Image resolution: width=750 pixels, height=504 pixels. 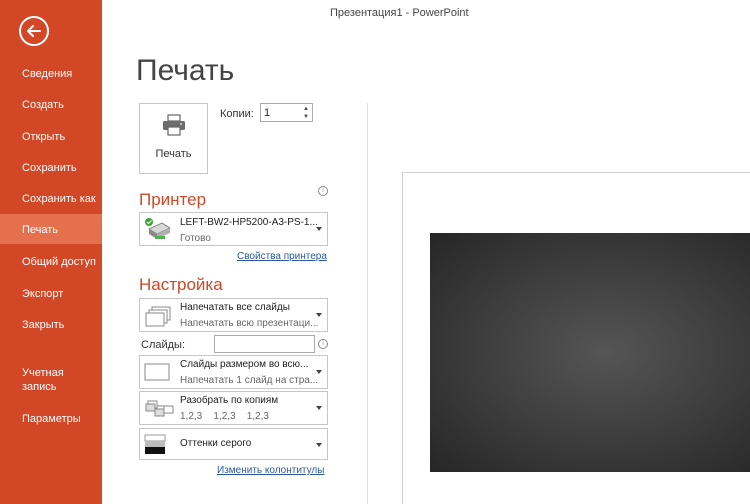 What do you see at coordinates (264, 344) in the screenshot?
I see `slides-input` at bounding box center [264, 344].